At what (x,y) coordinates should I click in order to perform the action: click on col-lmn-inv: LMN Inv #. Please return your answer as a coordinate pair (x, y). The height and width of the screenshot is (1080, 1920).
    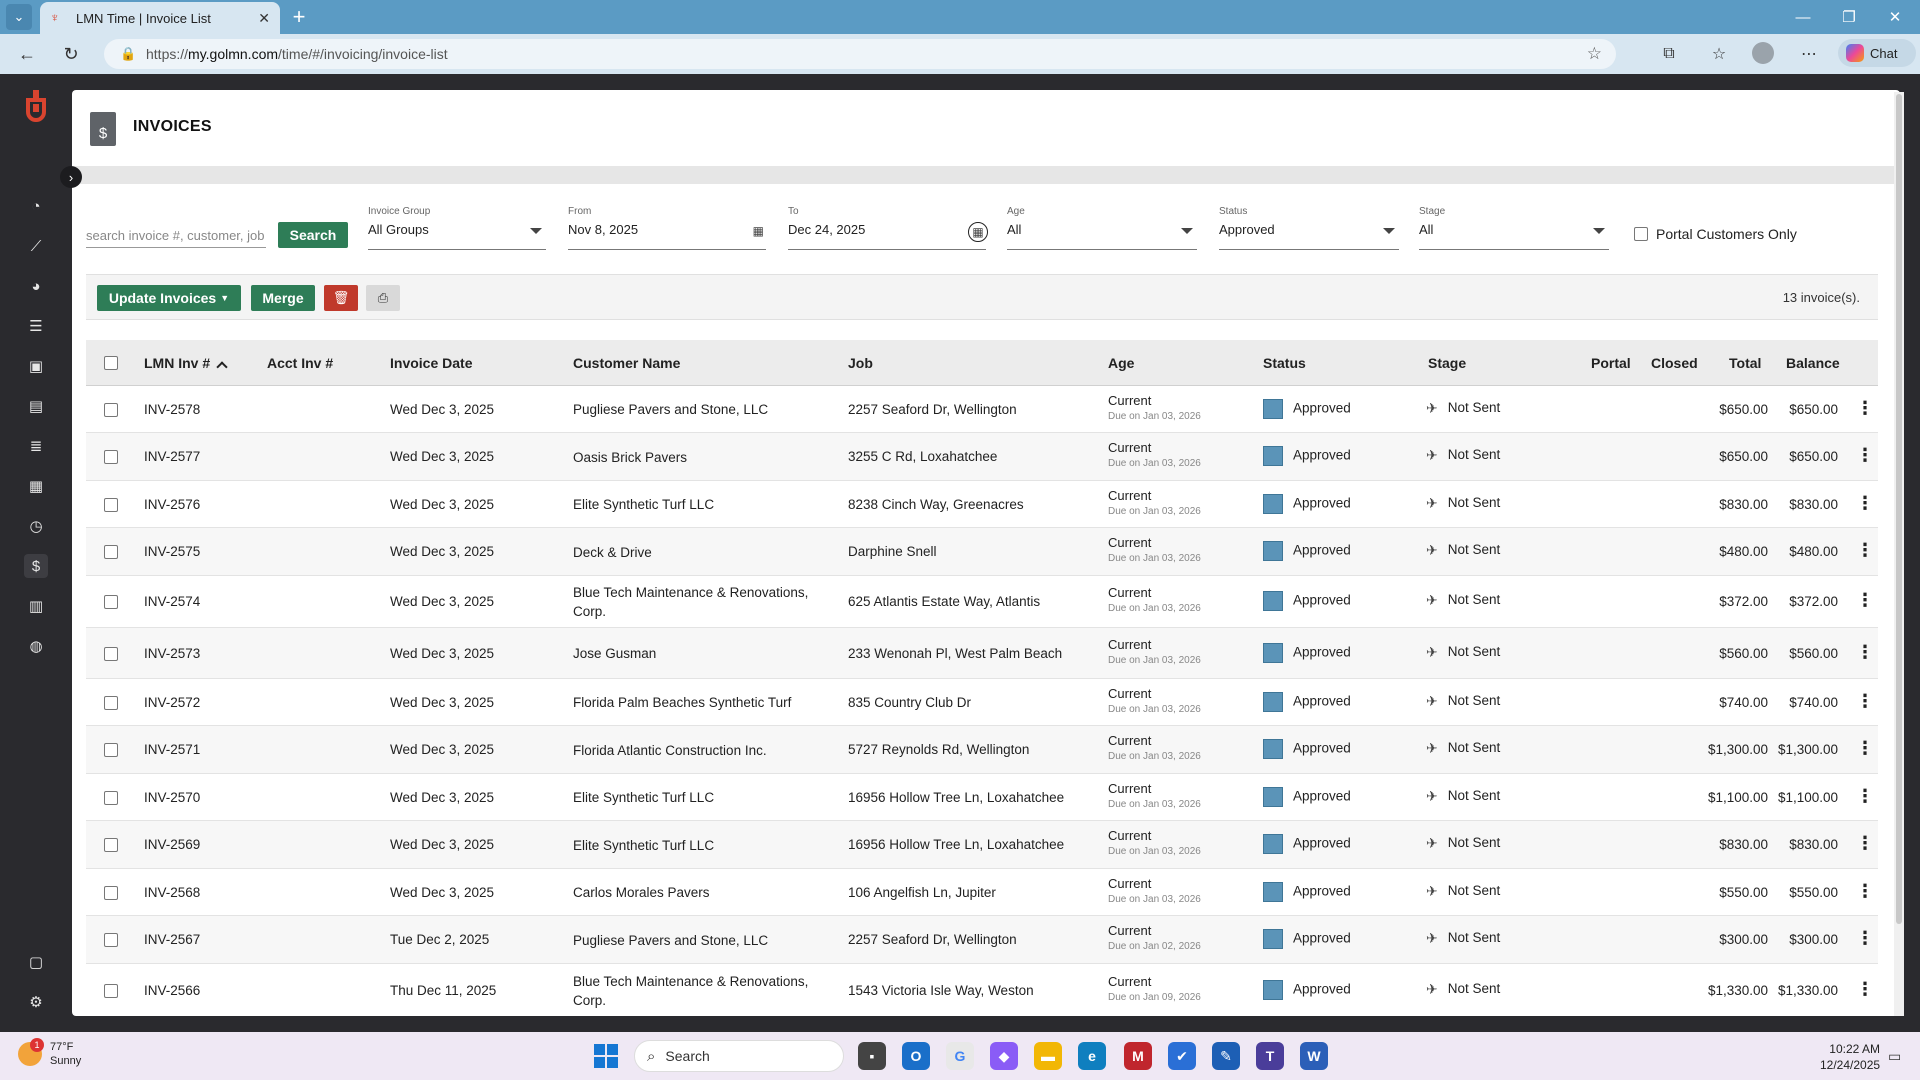
    Looking at the image, I should click on (186, 364).